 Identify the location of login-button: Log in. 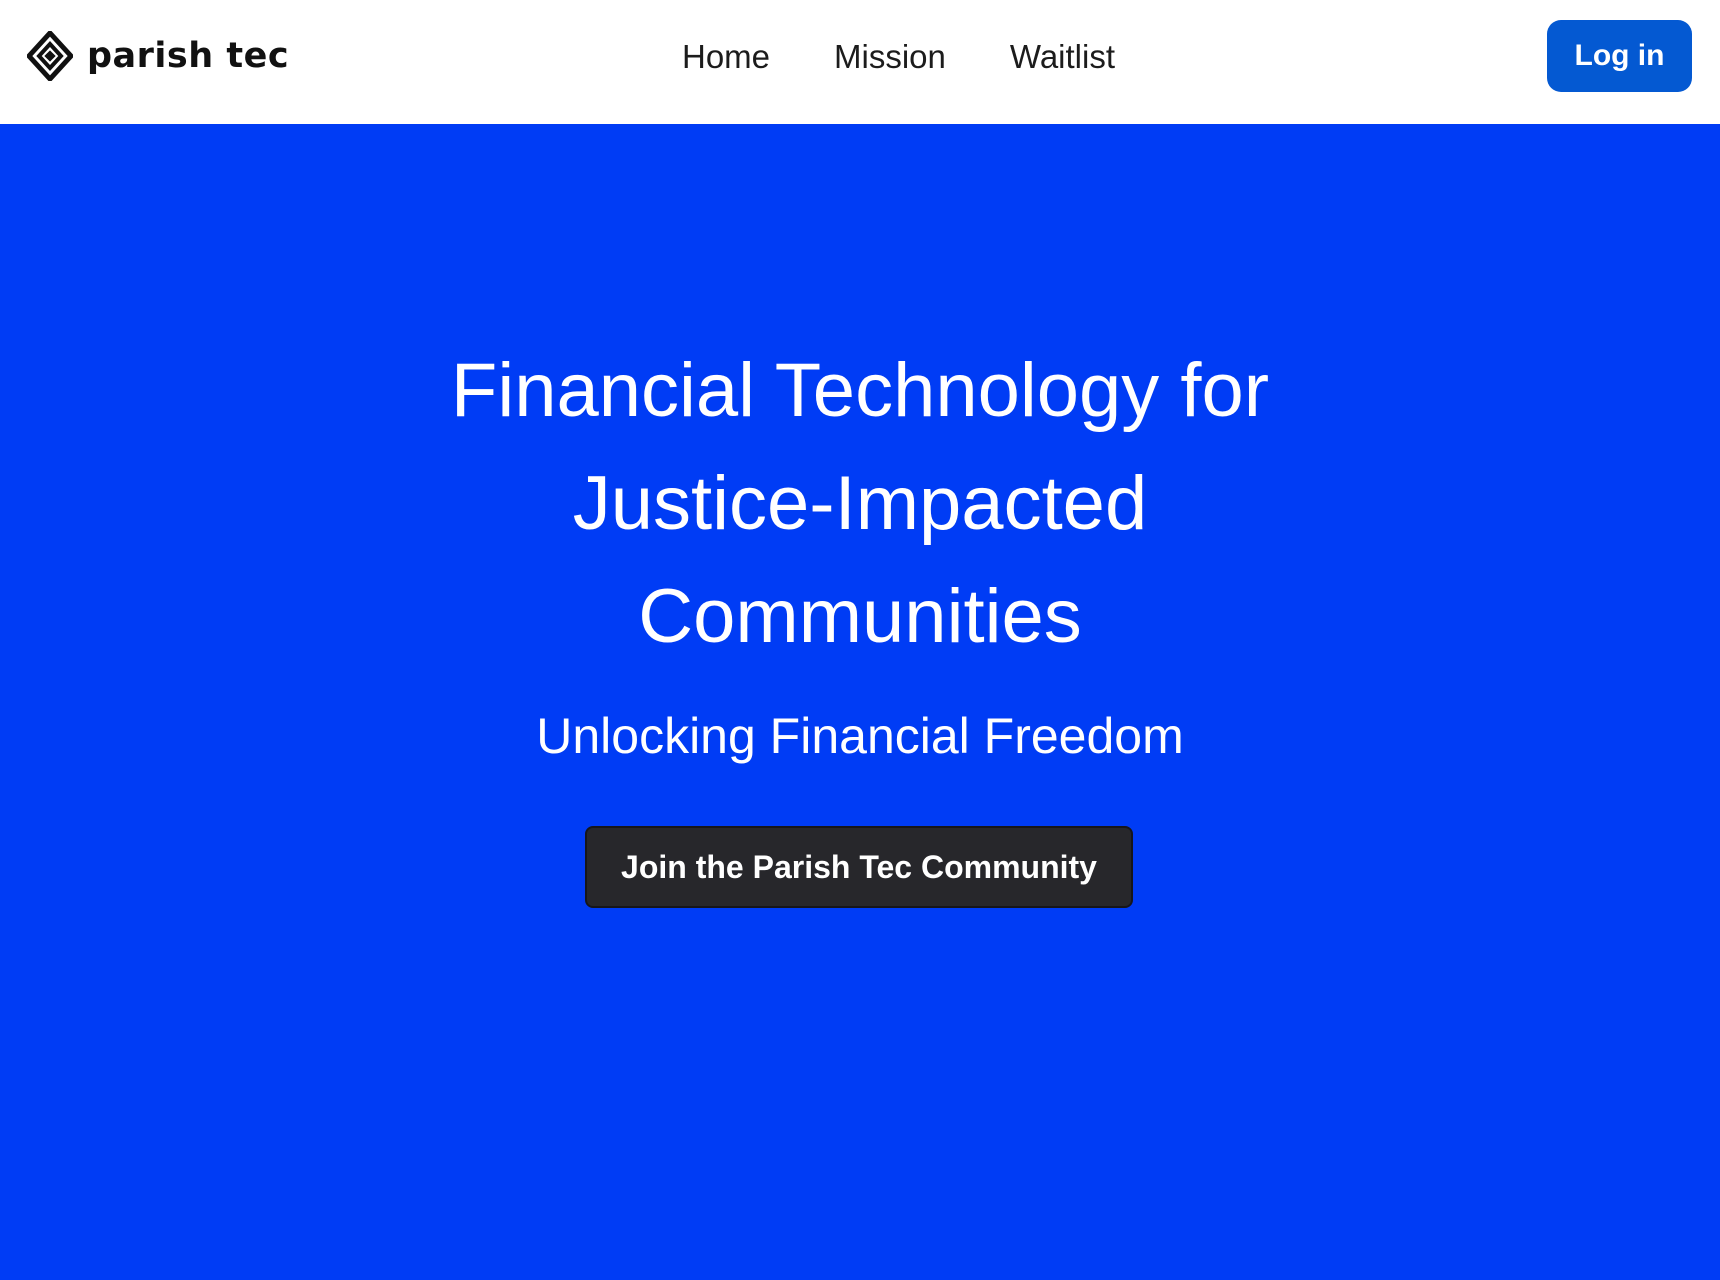
(1619, 56).